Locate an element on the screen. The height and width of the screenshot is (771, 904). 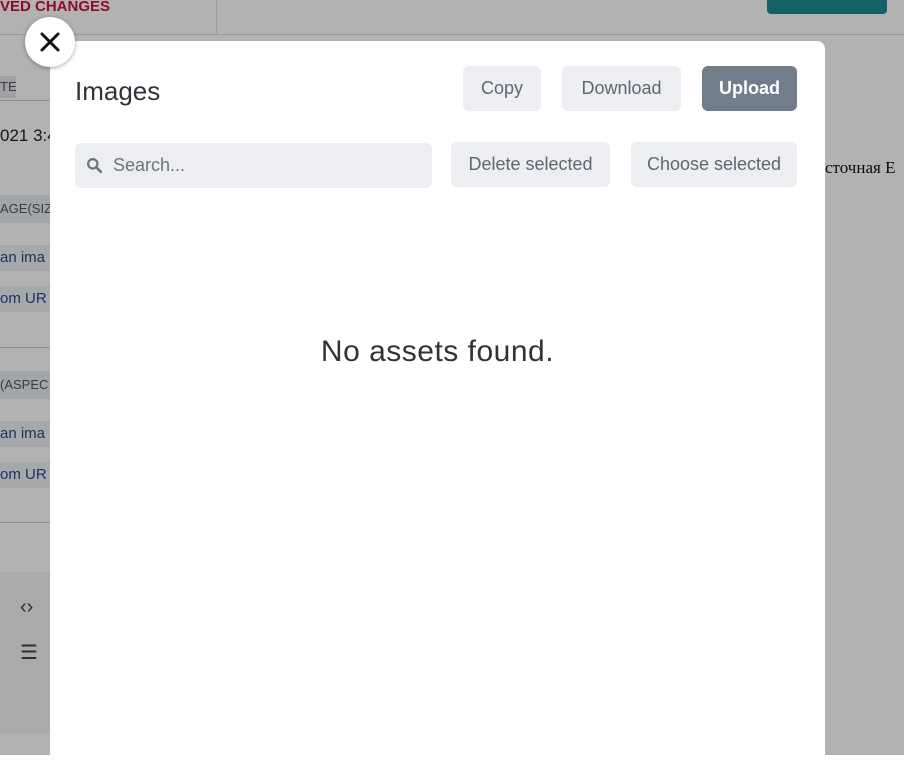
download-button: Download is located at coordinates (621, 88).